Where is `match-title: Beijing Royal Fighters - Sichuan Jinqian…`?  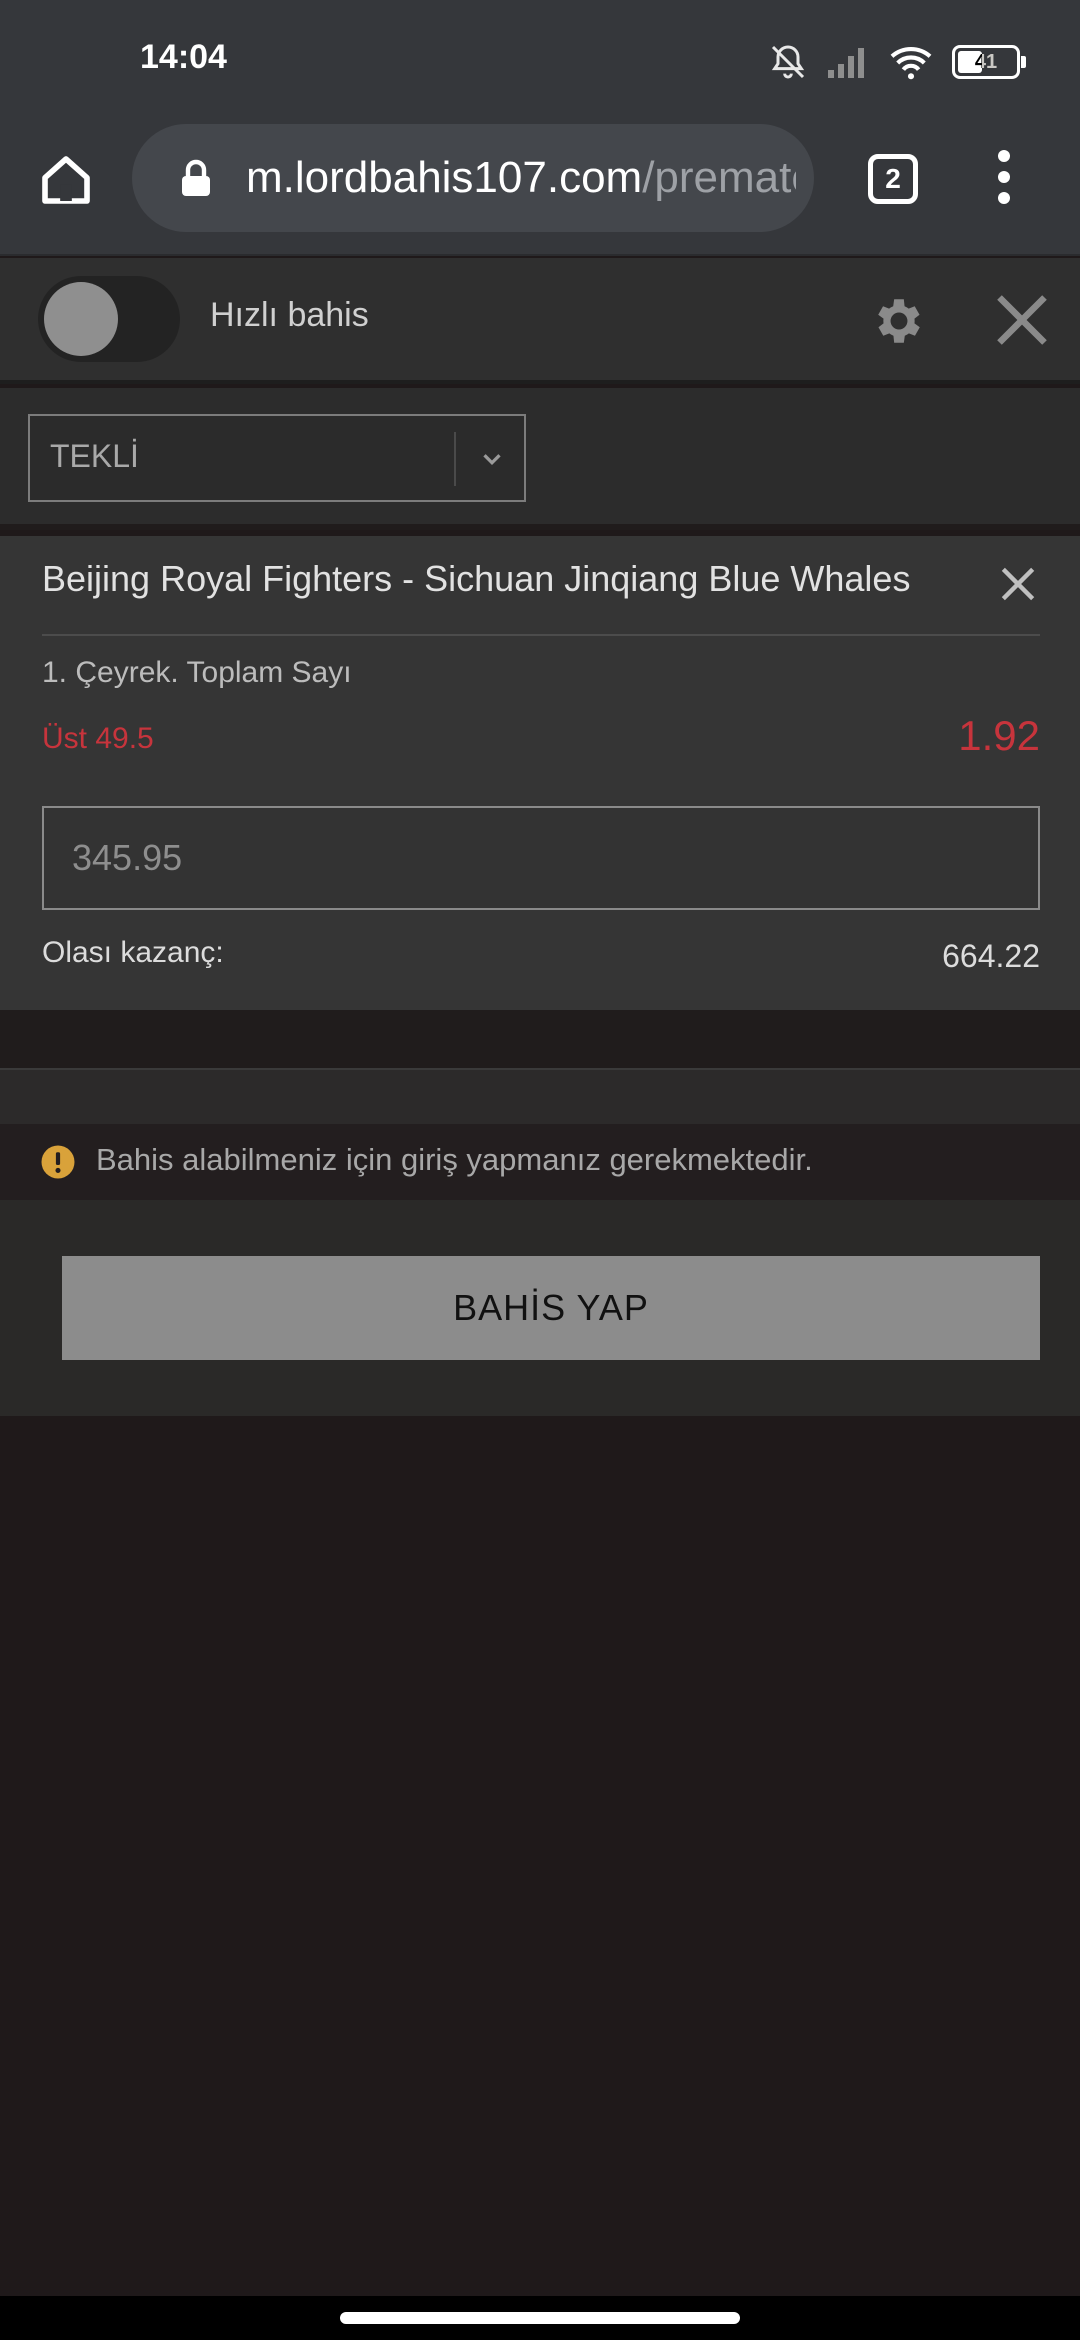 match-title: Beijing Royal Fighters - Sichuan Jinqian… is located at coordinates (476, 578).